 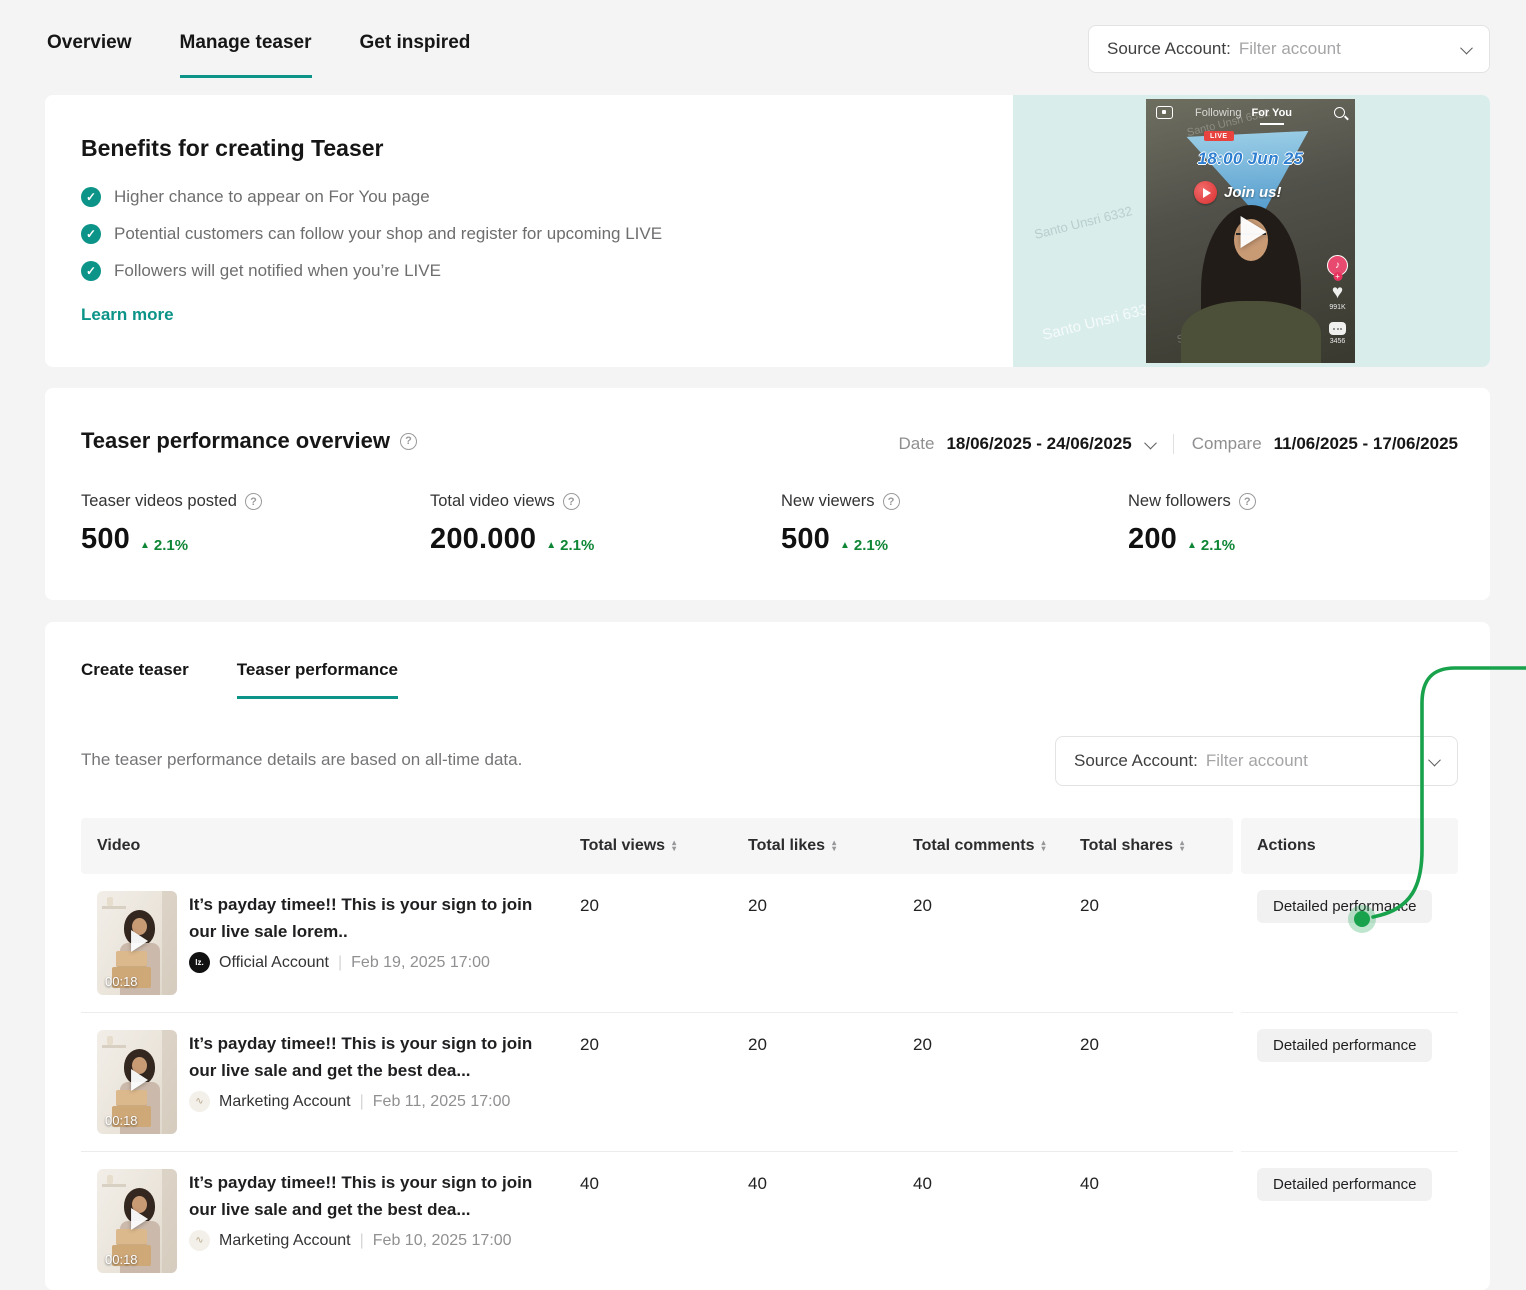 What do you see at coordinates (119, 845) in the screenshot?
I see `column-video: Video` at bounding box center [119, 845].